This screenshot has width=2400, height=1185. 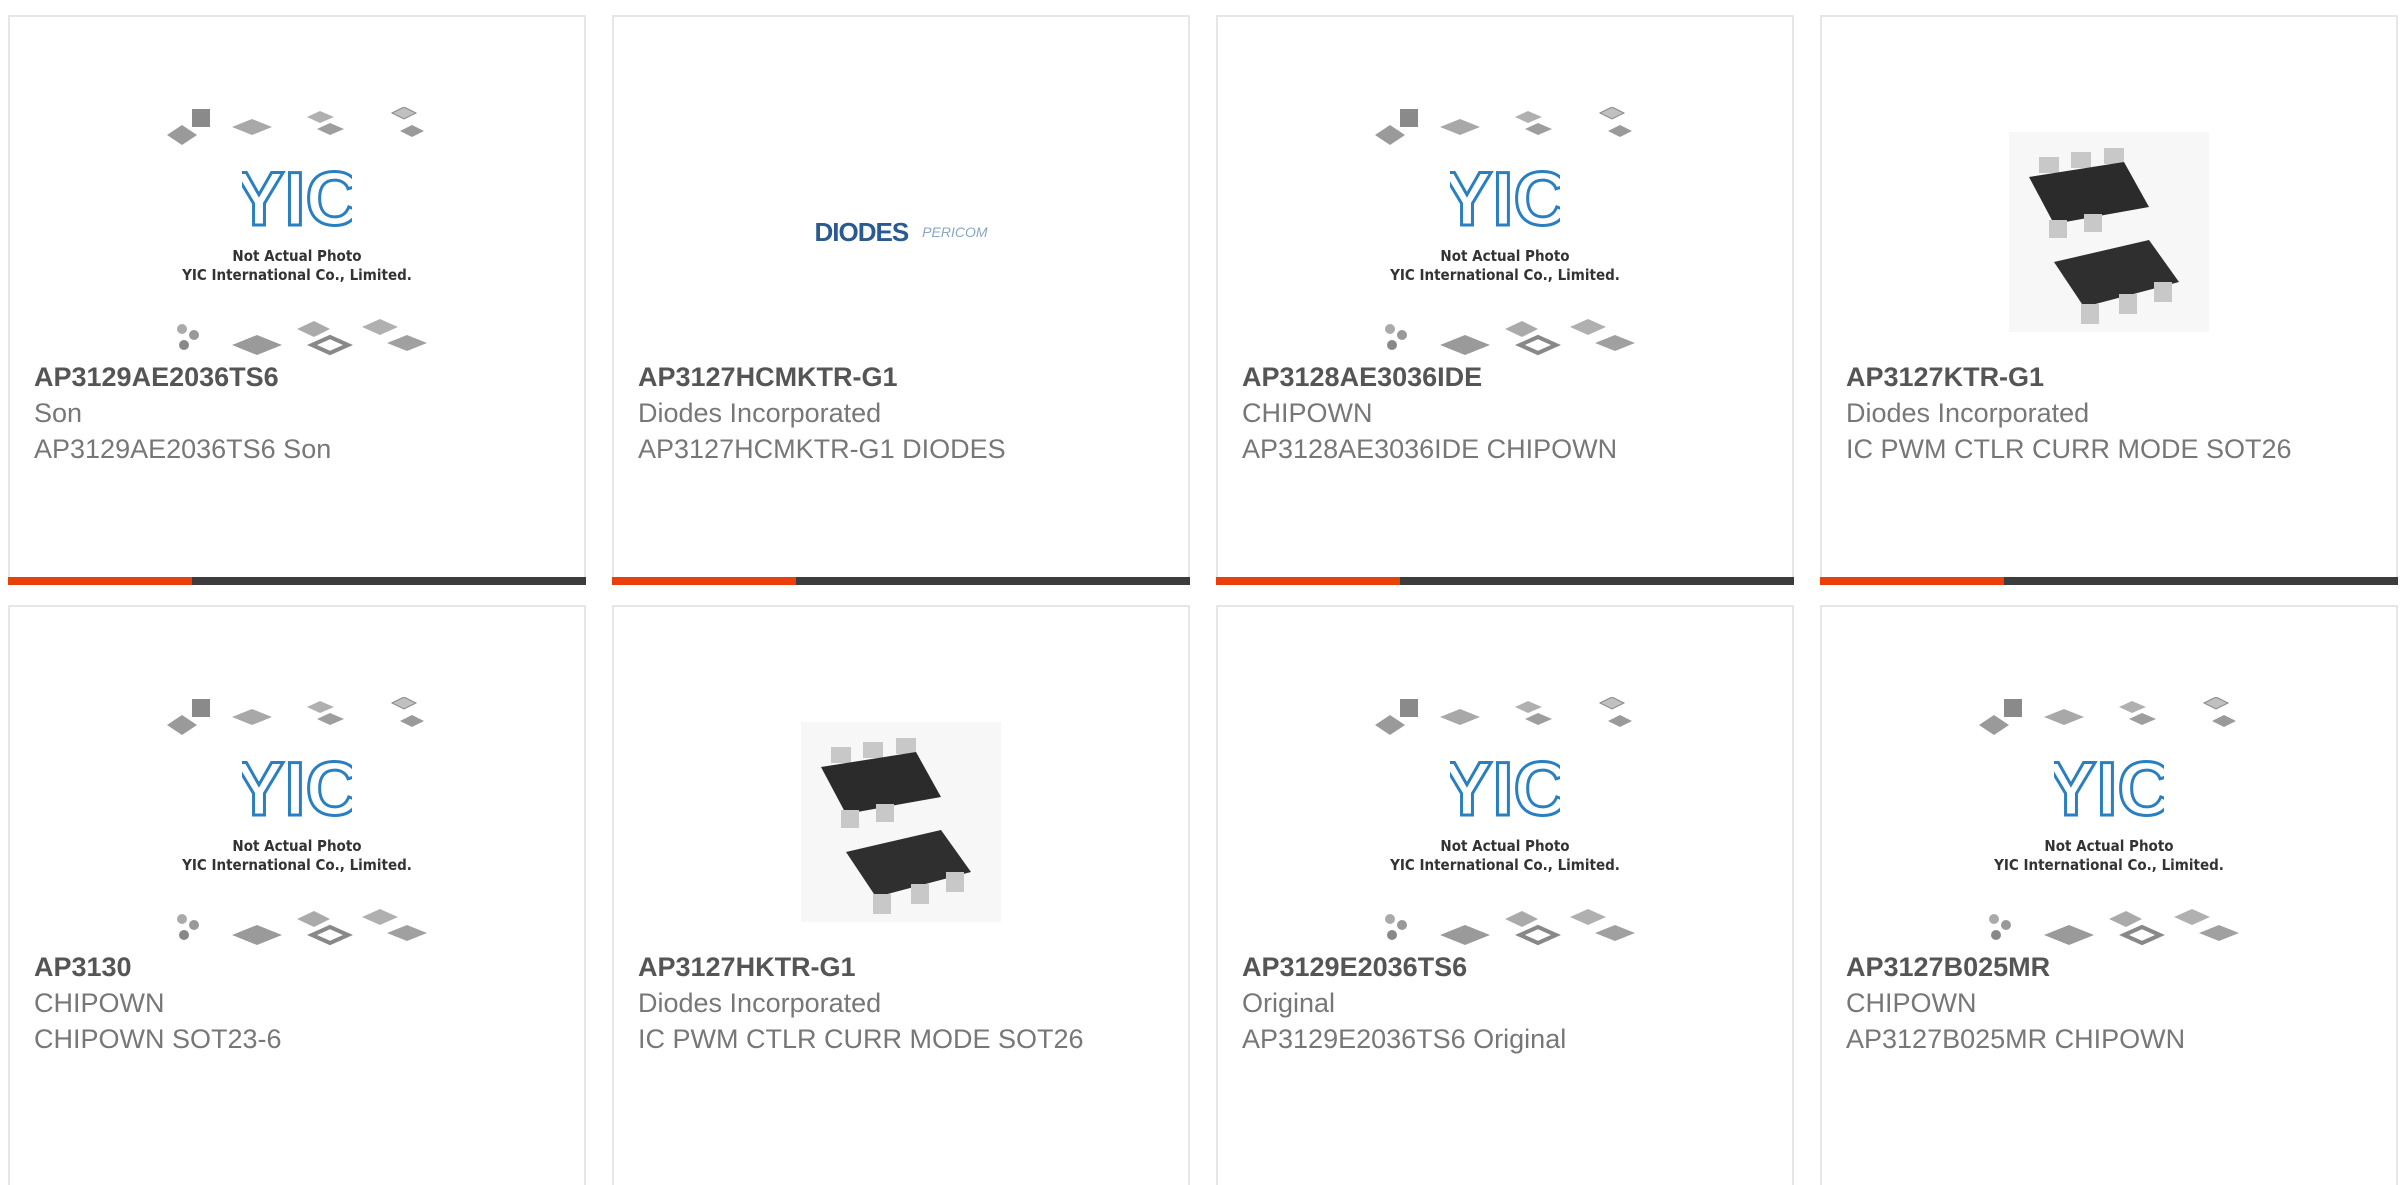 What do you see at coordinates (901, 967) in the screenshot?
I see `part-number: AP3127HKTR-G1` at bounding box center [901, 967].